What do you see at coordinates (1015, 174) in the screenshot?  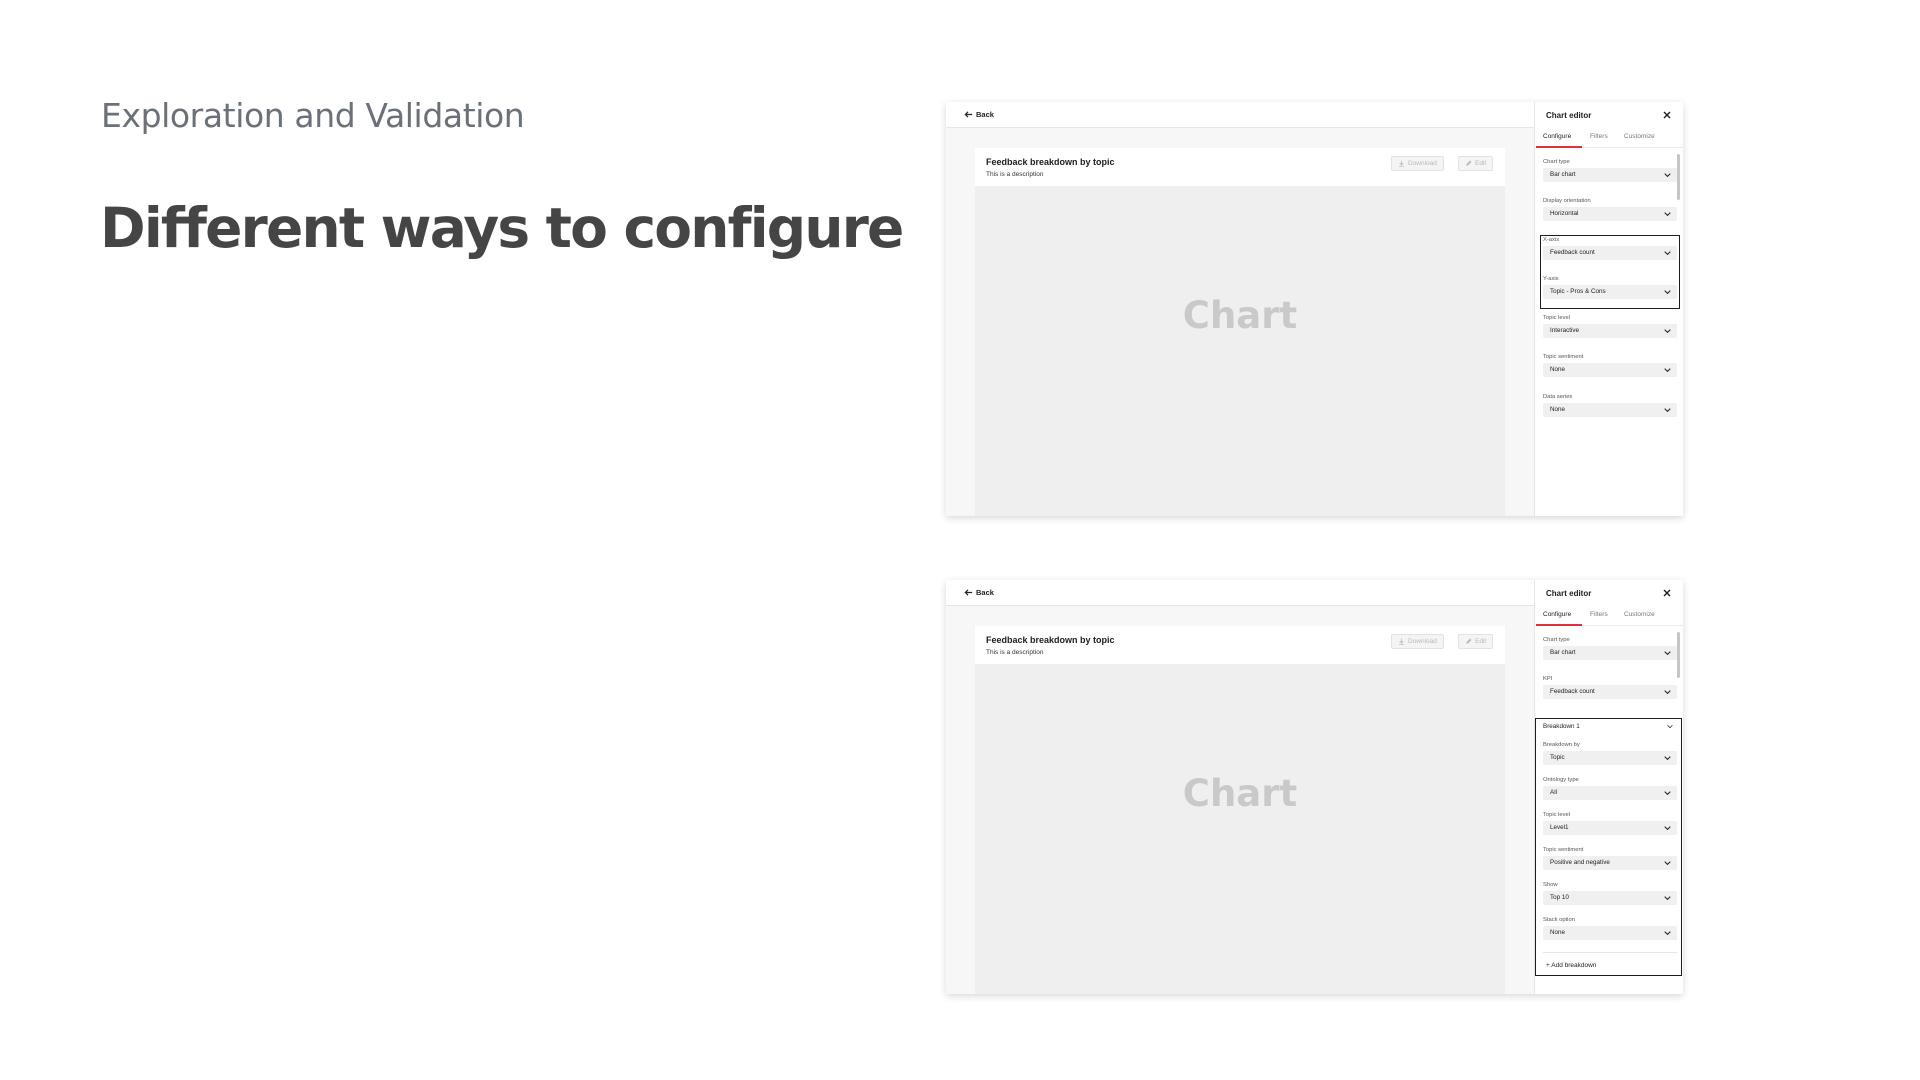 I see `chart-description: This is a description` at bounding box center [1015, 174].